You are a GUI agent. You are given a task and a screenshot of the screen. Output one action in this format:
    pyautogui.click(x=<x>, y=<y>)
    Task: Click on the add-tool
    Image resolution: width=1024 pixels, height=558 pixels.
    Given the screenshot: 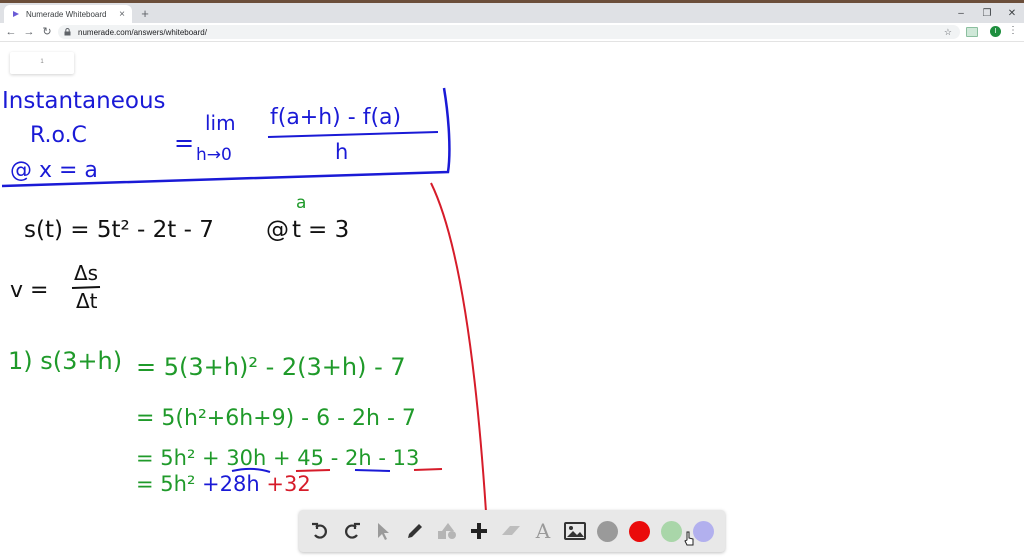 What is the action you would take?
    pyautogui.click(x=479, y=531)
    